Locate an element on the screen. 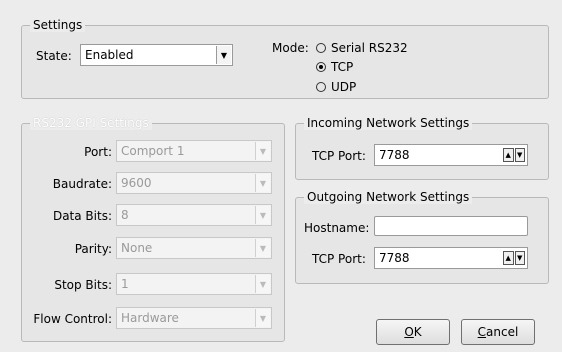 The image size is (562, 352). stopbits-label: Stop Bits: is located at coordinates (83, 285).